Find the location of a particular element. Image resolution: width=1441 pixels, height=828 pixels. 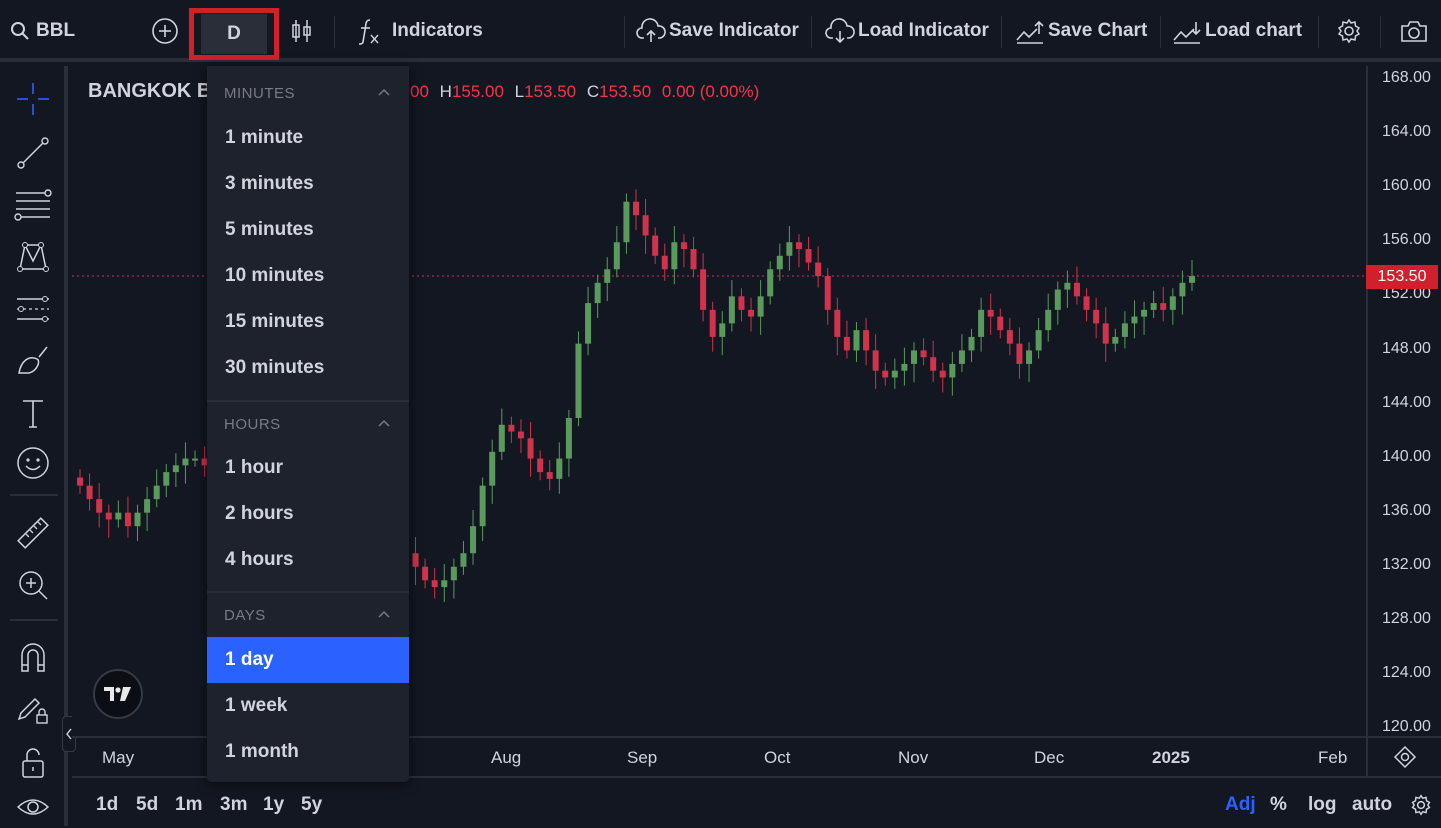

interval-1-hour: 1 hour is located at coordinates (308, 468).